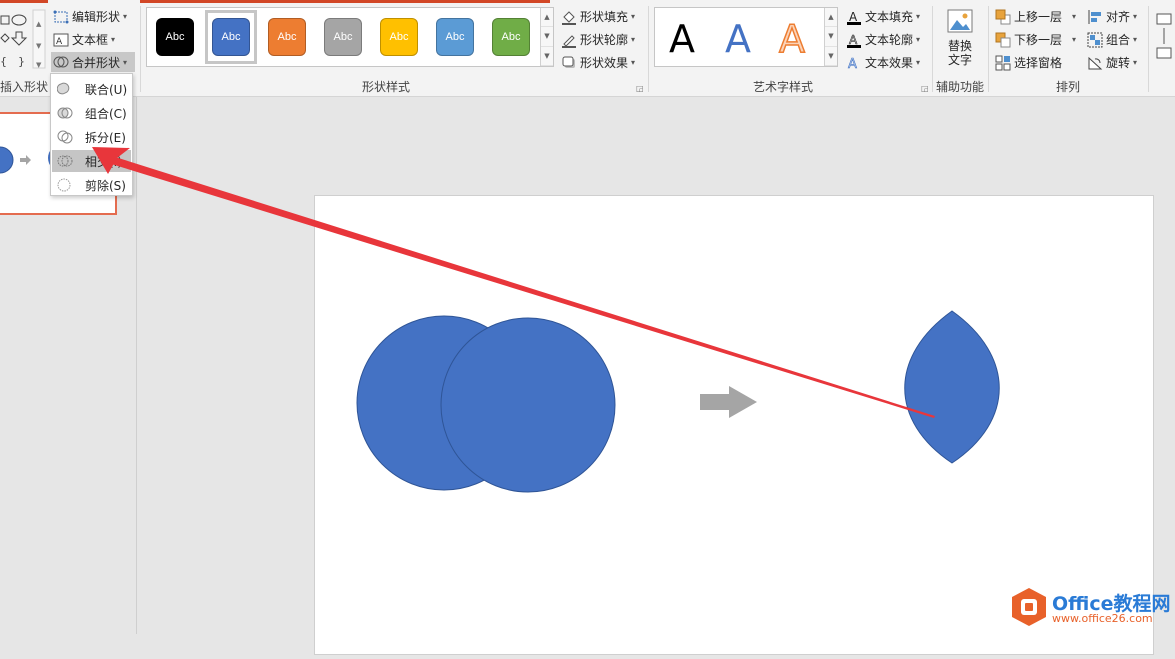 The height and width of the screenshot is (659, 1175). I want to click on menu-item-combine: 组合(C), so click(91, 113).